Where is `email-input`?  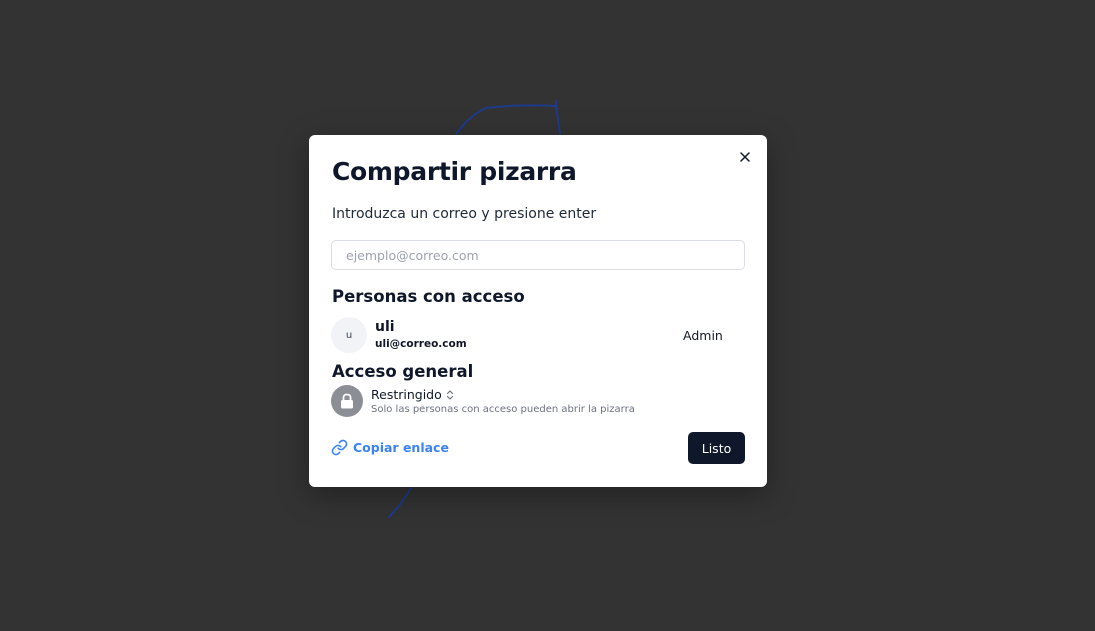 email-input is located at coordinates (538, 255).